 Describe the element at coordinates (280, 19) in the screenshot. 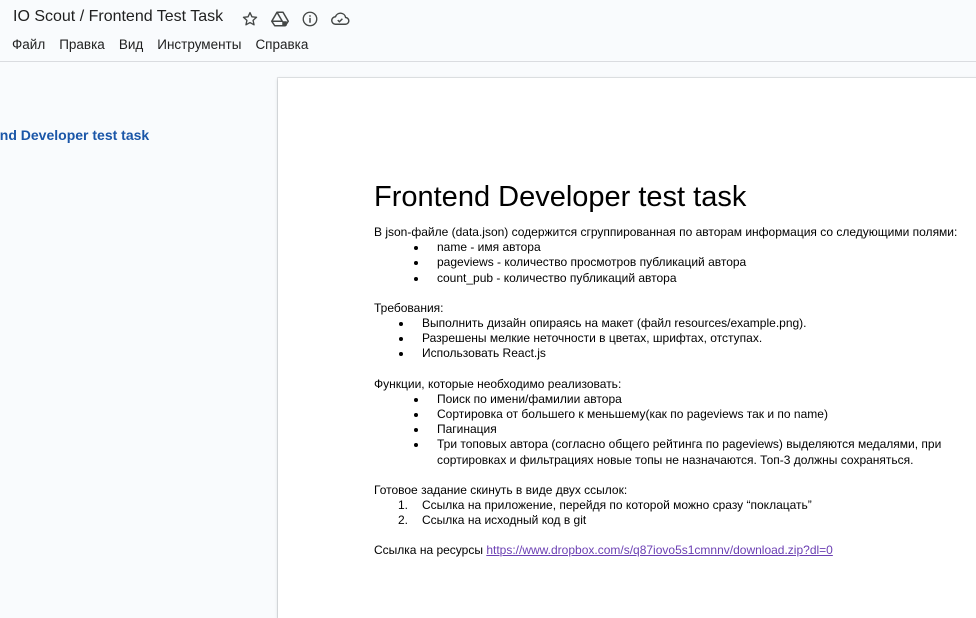

I see `drive-folder-icon` at that location.